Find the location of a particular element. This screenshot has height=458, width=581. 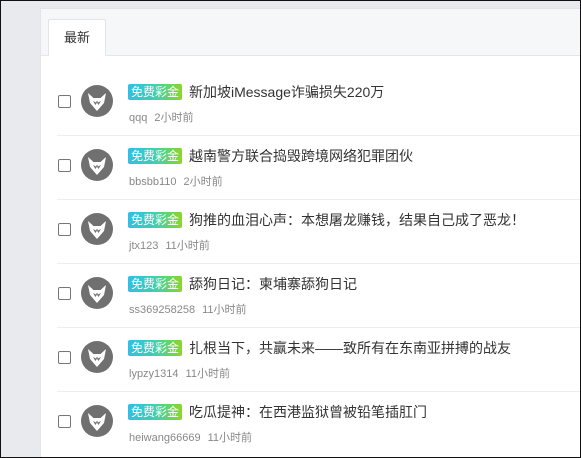

thread-item: 免费彩金 舔狗日记：柬埔寨舔狗日记 ss369258258 11小时前 is located at coordinates (310, 295).